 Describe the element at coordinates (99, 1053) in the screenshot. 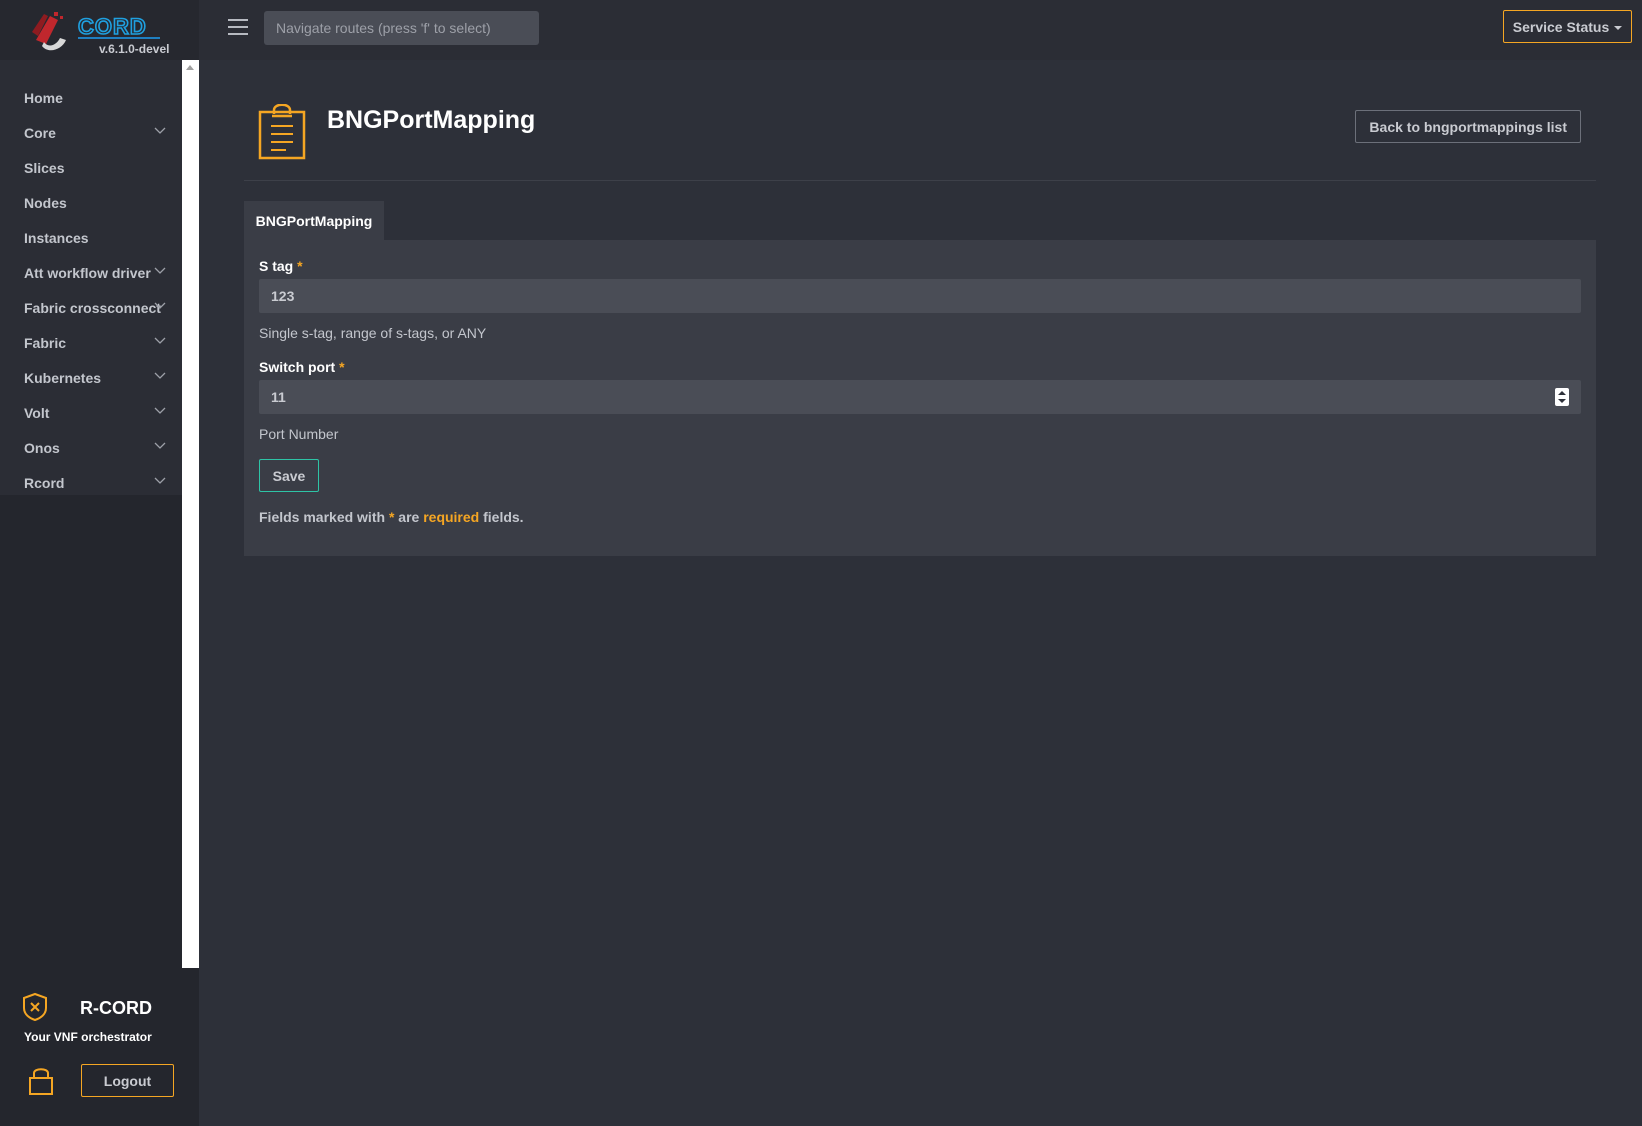

I see `brand-area: R-CORD Your VNF orchestrator Logout` at that location.